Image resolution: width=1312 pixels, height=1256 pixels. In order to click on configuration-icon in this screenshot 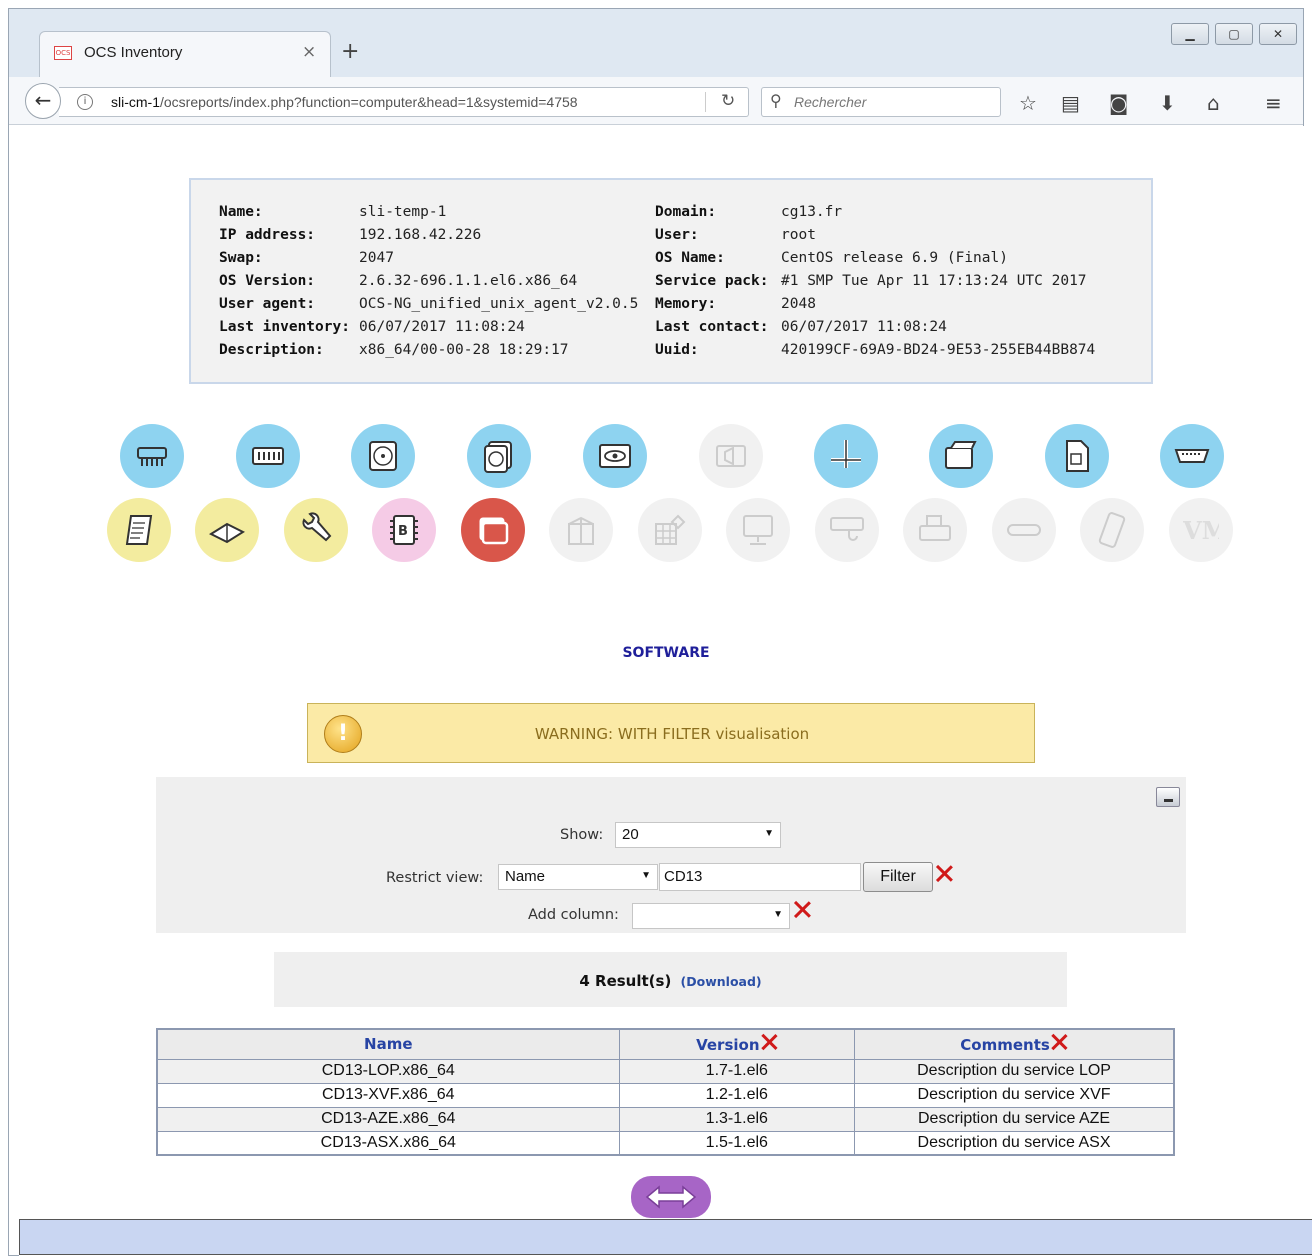, I will do `click(316, 530)`.